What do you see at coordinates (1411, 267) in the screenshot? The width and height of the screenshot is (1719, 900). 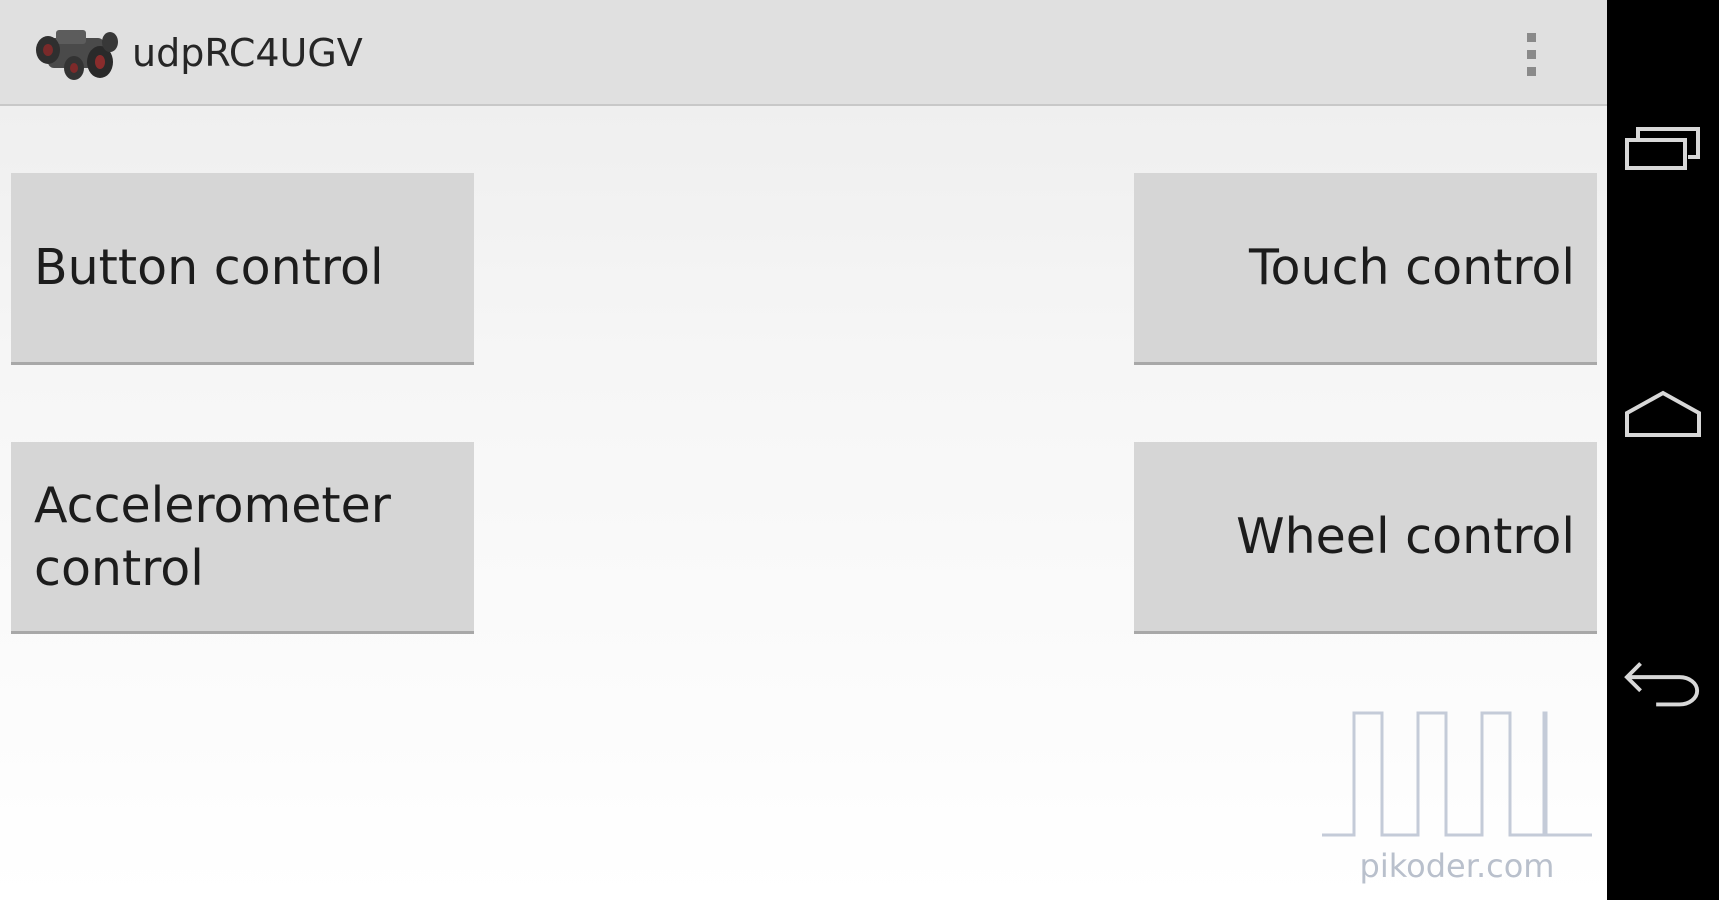 I see `touch-control-label: Touch control` at bounding box center [1411, 267].